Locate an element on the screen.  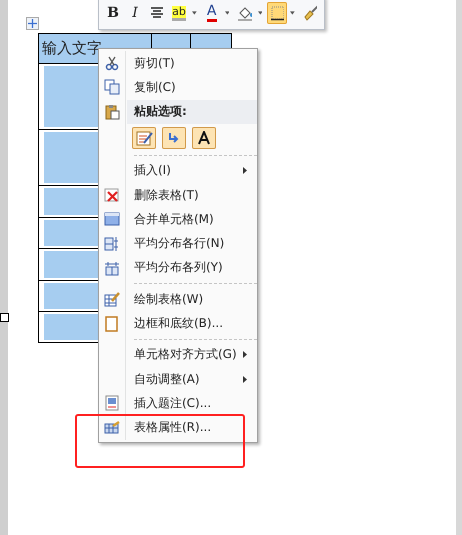
merge-cells-icon is located at coordinates (112, 219).